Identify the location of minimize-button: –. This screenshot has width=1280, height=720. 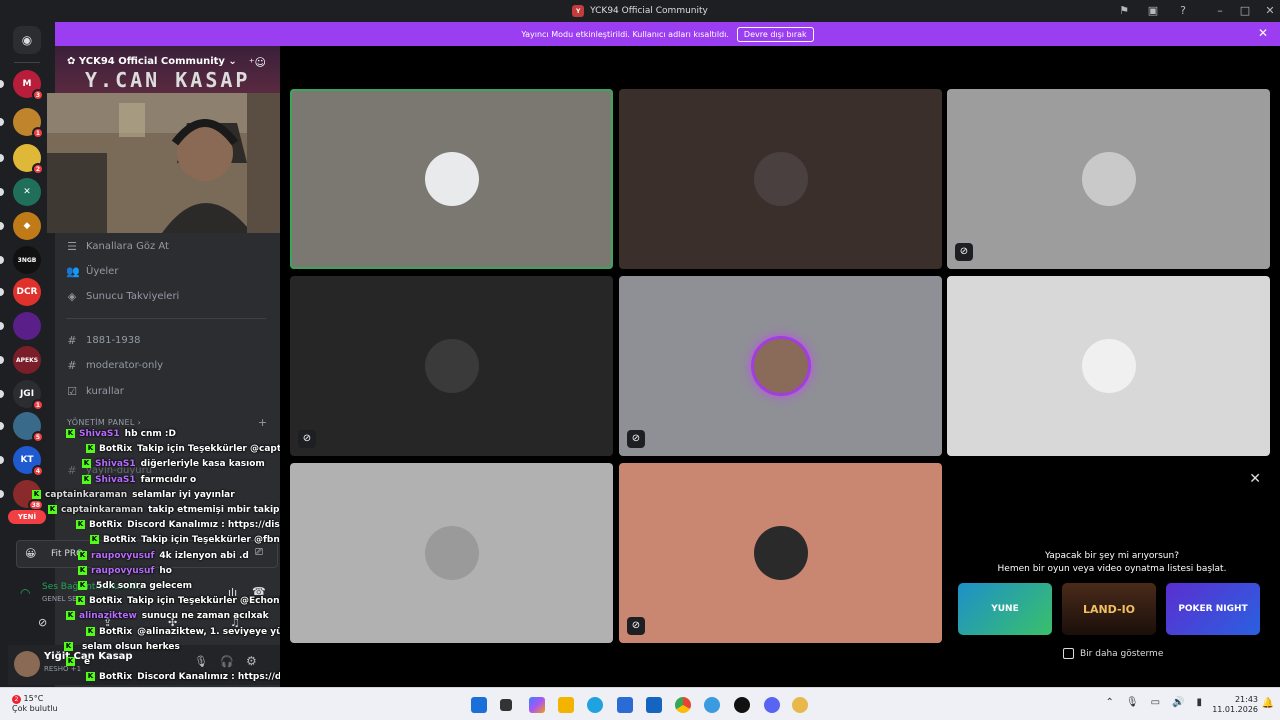
(1220, 11).